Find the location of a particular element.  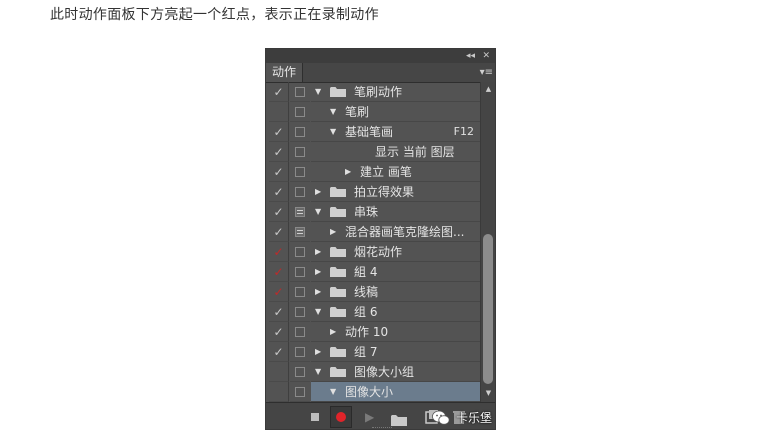

action-row-content: ▼ 笔刷动作 is located at coordinates (395, 92).